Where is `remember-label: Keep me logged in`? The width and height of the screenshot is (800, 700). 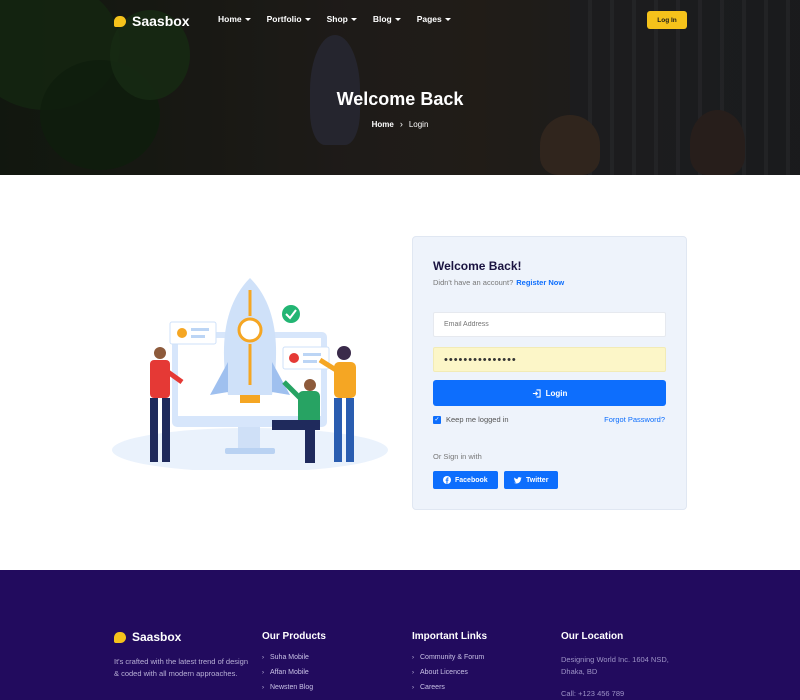
remember-label: Keep me logged in is located at coordinates (477, 419).